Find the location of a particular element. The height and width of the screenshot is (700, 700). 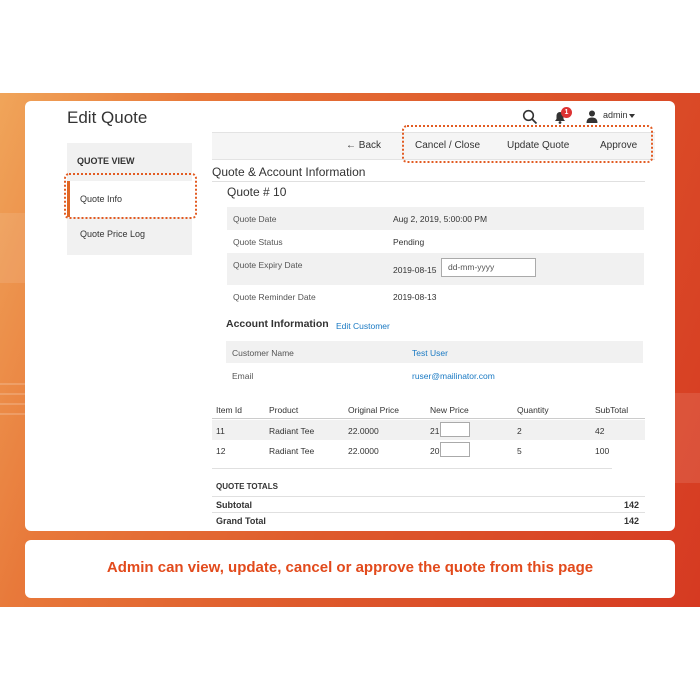

expiry-date-input: dd-mm-yyyy is located at coordinates (488, 267).